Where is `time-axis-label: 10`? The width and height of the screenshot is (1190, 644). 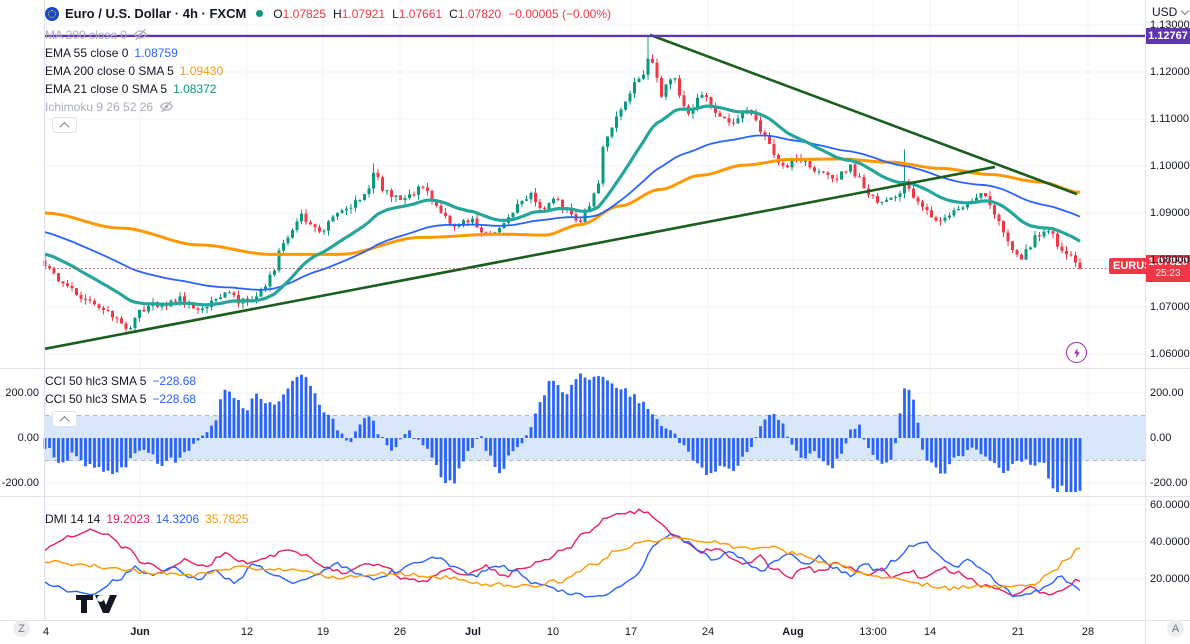 time-axis-label: 10 is located at coordinates (553, 632).